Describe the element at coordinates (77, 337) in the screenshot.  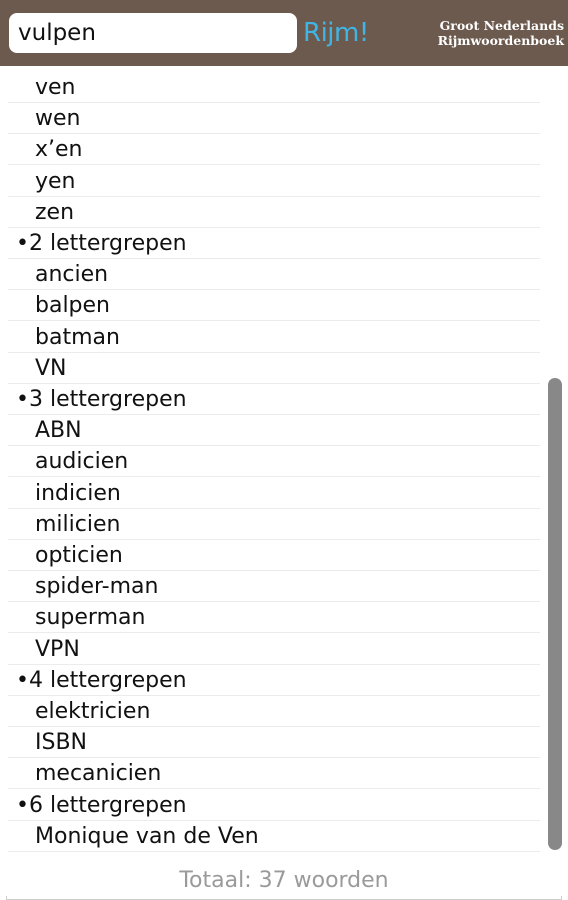
I see `rhyme-word: batman` at that location.